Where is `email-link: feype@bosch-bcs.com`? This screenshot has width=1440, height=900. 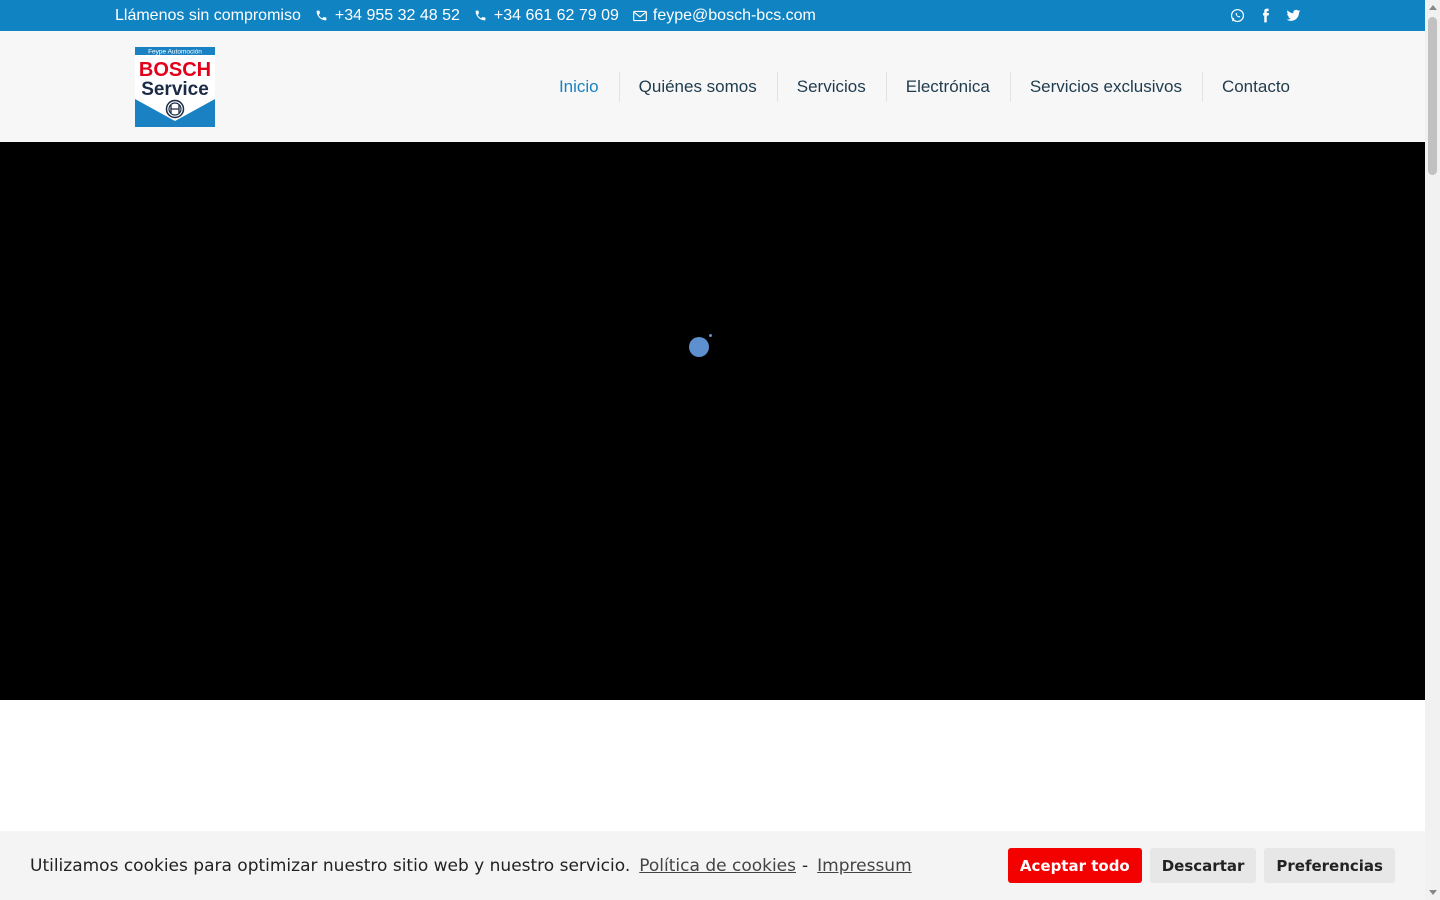 email-link: feype@bosch-bcs.com is located at coordinates (724, 15).